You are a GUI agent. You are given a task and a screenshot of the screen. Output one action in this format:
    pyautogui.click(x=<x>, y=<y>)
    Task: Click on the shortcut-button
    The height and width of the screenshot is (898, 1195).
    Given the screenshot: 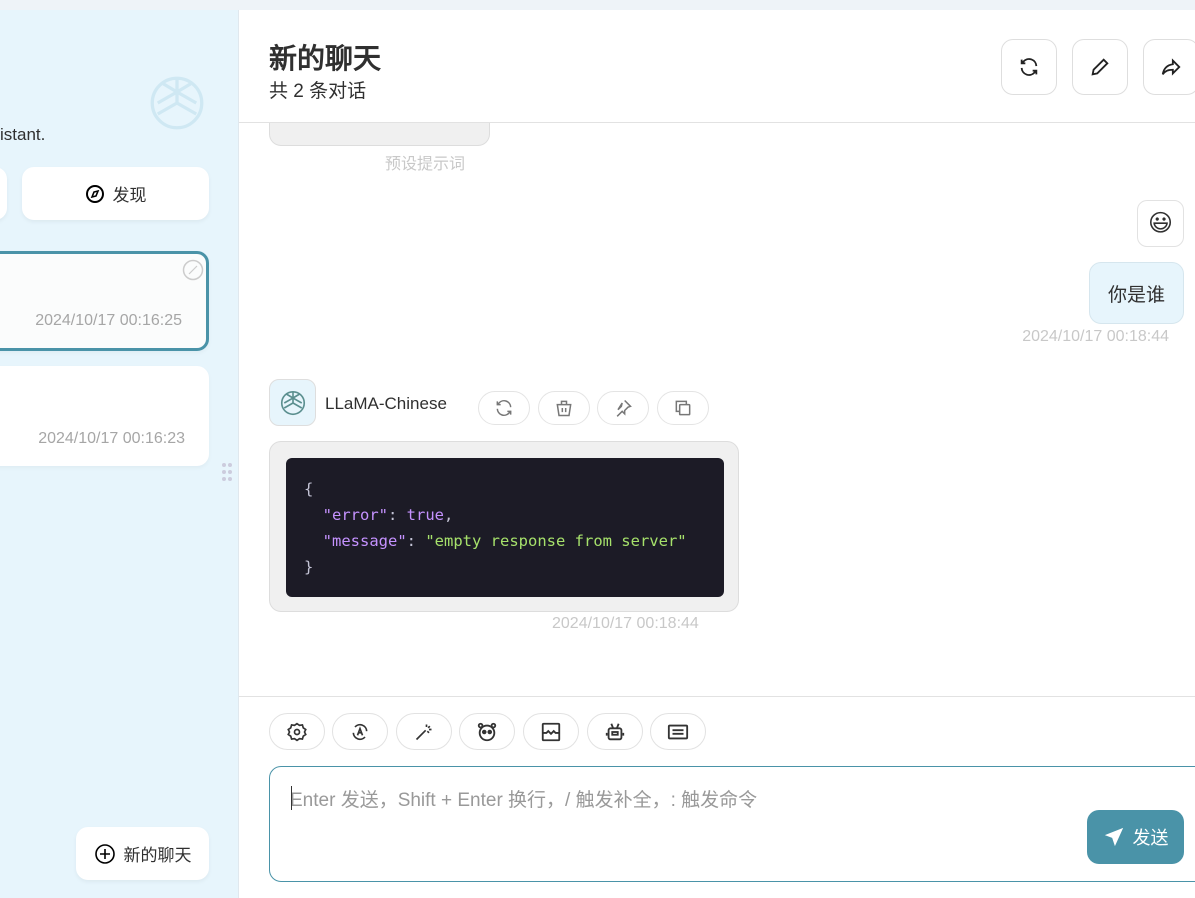 What is the action you would take?
    pyautogui.click(x=678, y=731)
    